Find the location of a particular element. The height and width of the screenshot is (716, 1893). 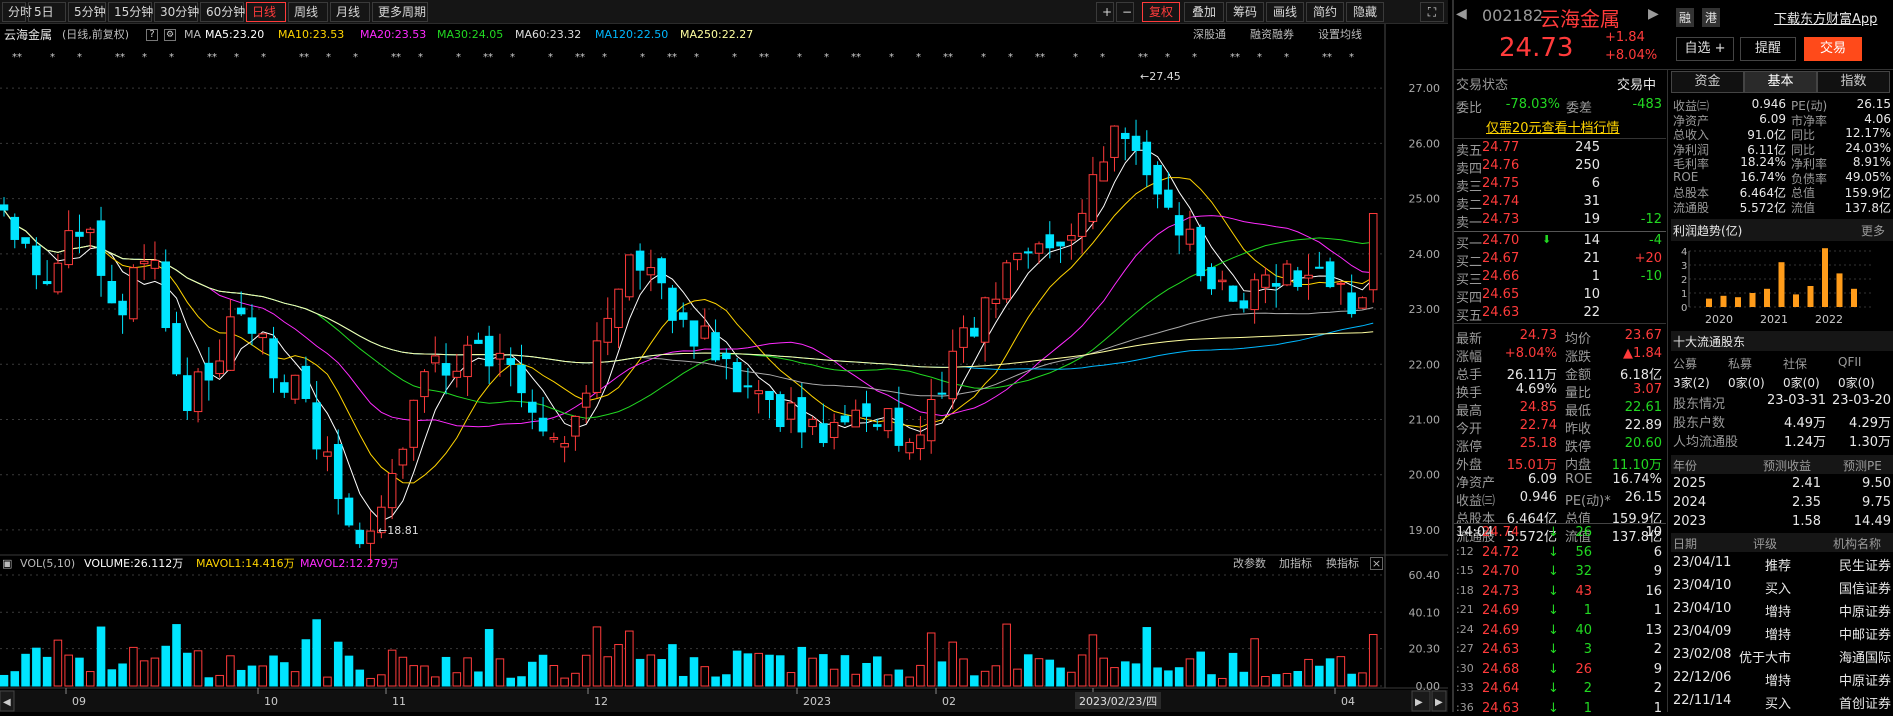

toolbar-right-6: 简约 is located at coordinates (1325, 12).